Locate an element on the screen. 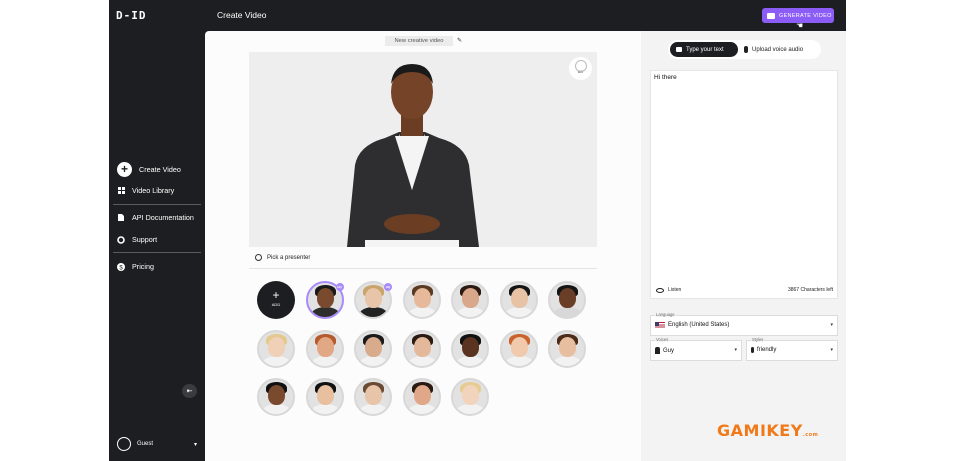  language-select: Language English (United States) ▾ is located at coordinates (744, 324).